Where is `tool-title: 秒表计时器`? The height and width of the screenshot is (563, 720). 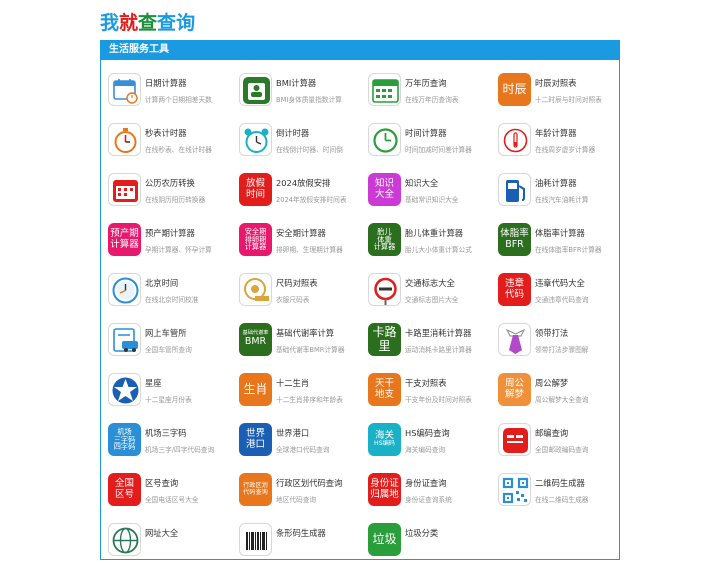
tool-title: 秒表计时器 is located at coordinates (166, 133).